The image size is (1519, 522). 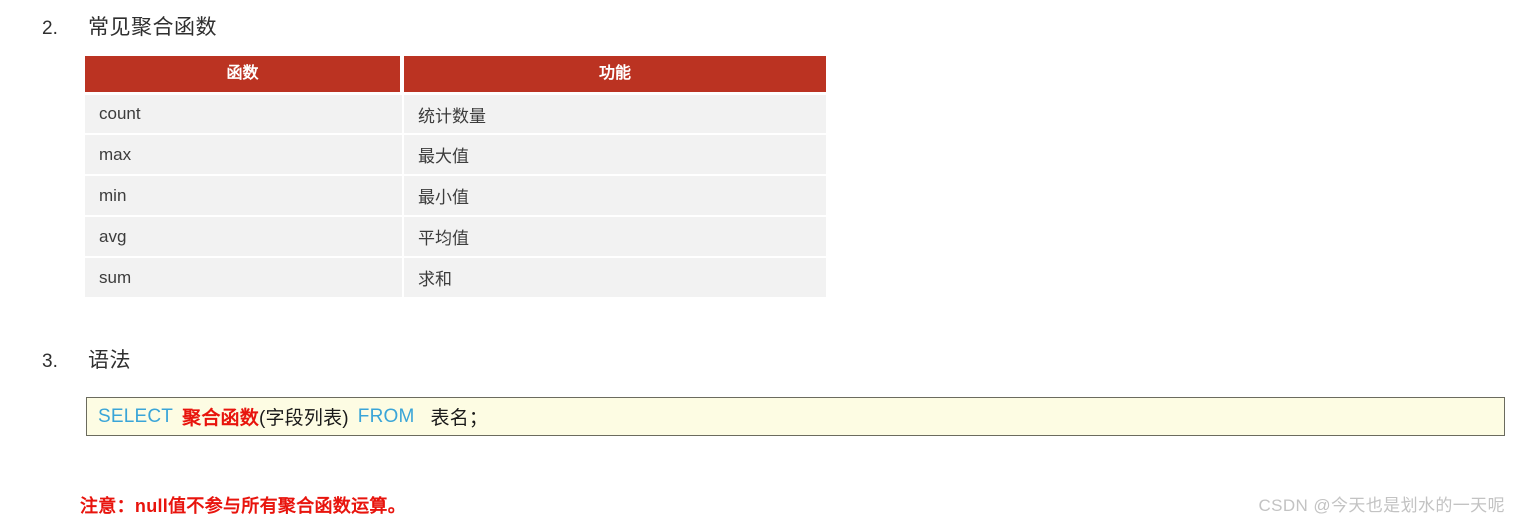 What do you see at coordinates (109, 360) in the screenshot?
I see `section-title: 语法` at bounding box center [109, 360].